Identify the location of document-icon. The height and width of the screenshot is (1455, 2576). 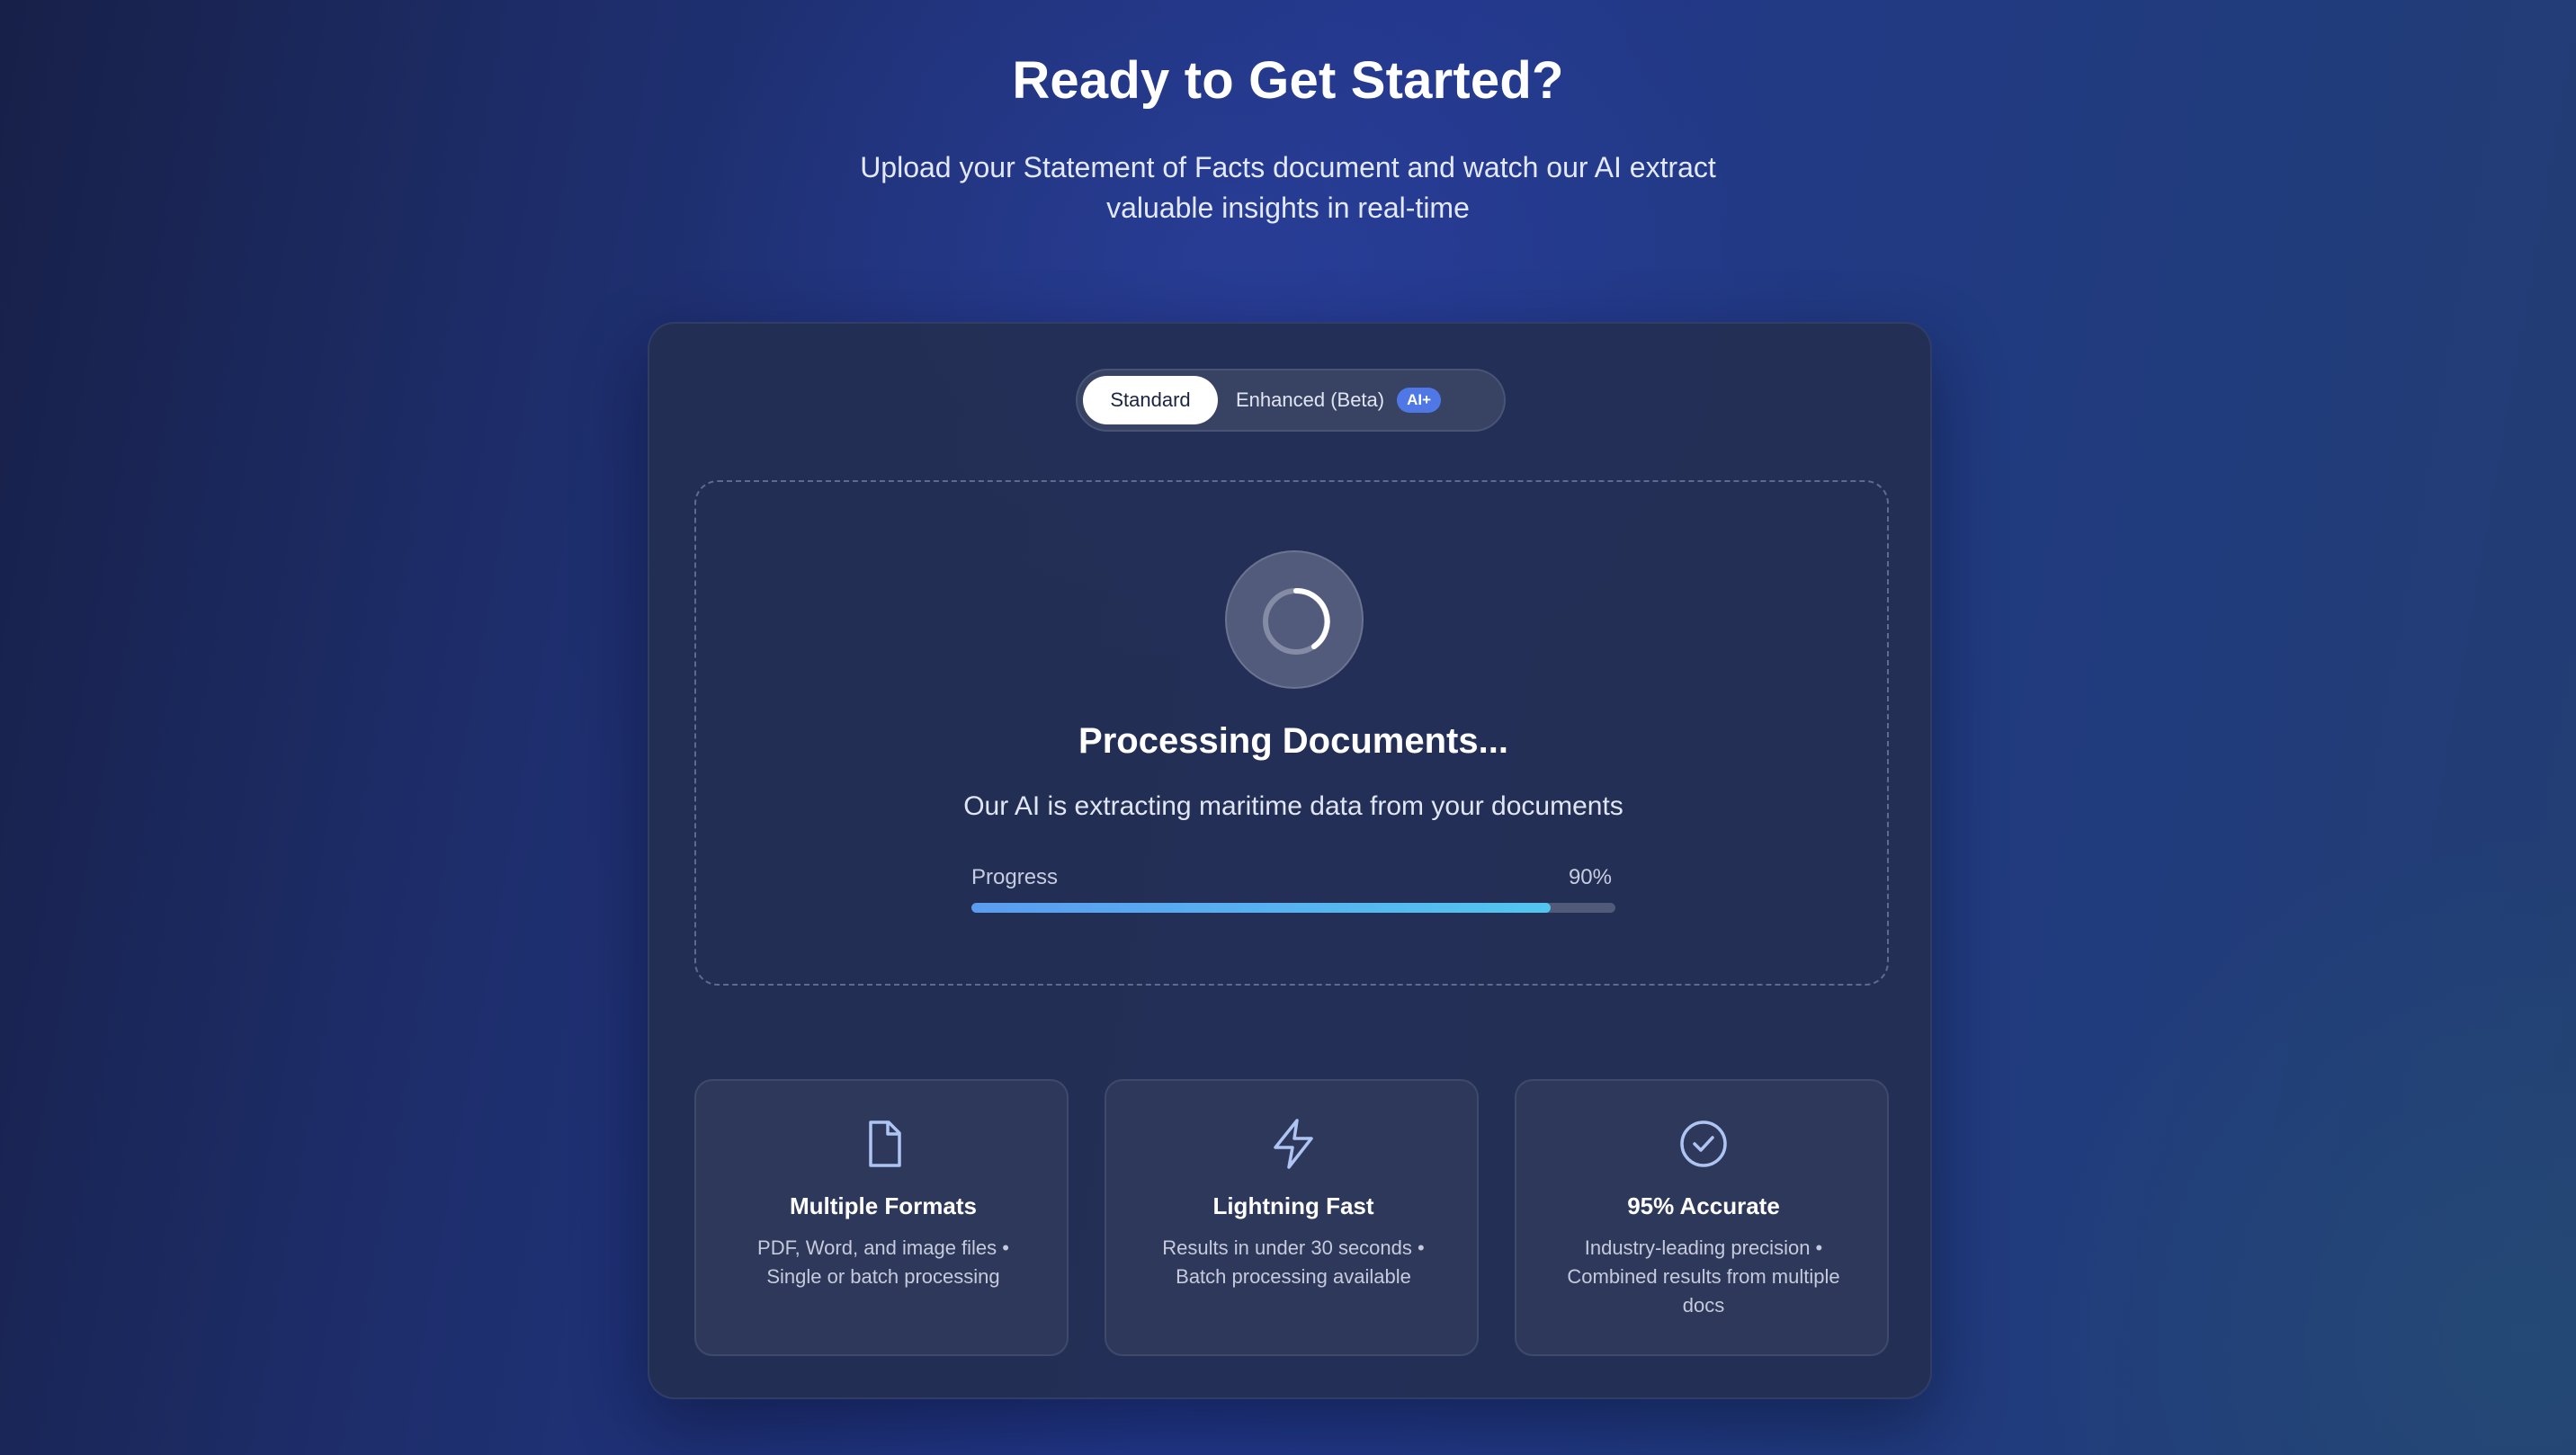
(885, 1143).